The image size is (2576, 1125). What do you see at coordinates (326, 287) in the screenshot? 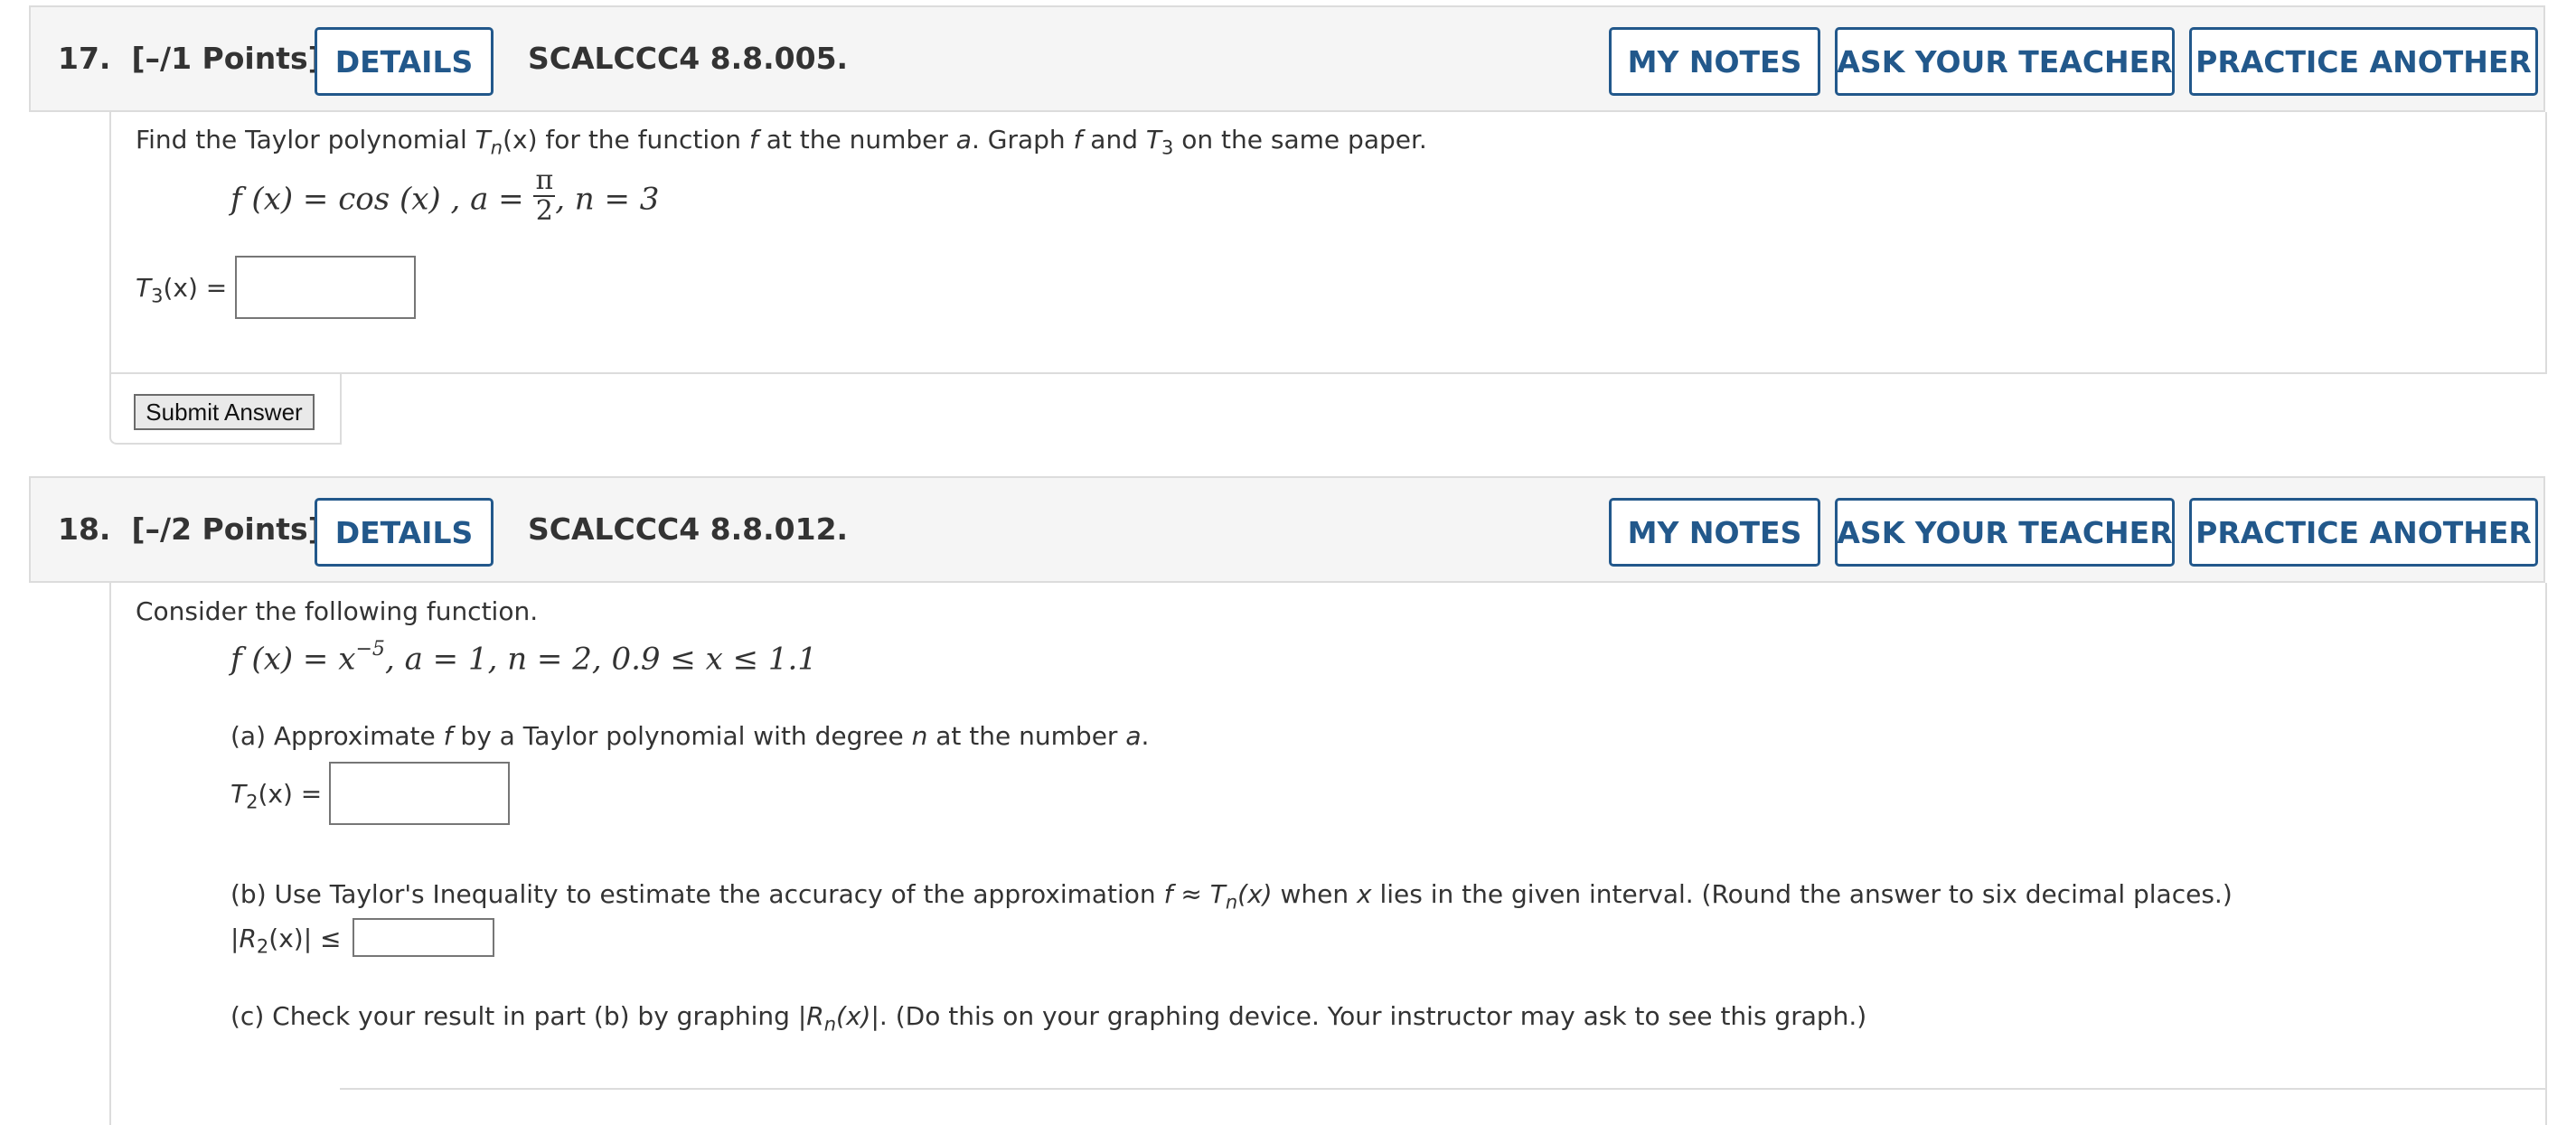
I see `t3-answer-input` at bounding box center [326, 287].